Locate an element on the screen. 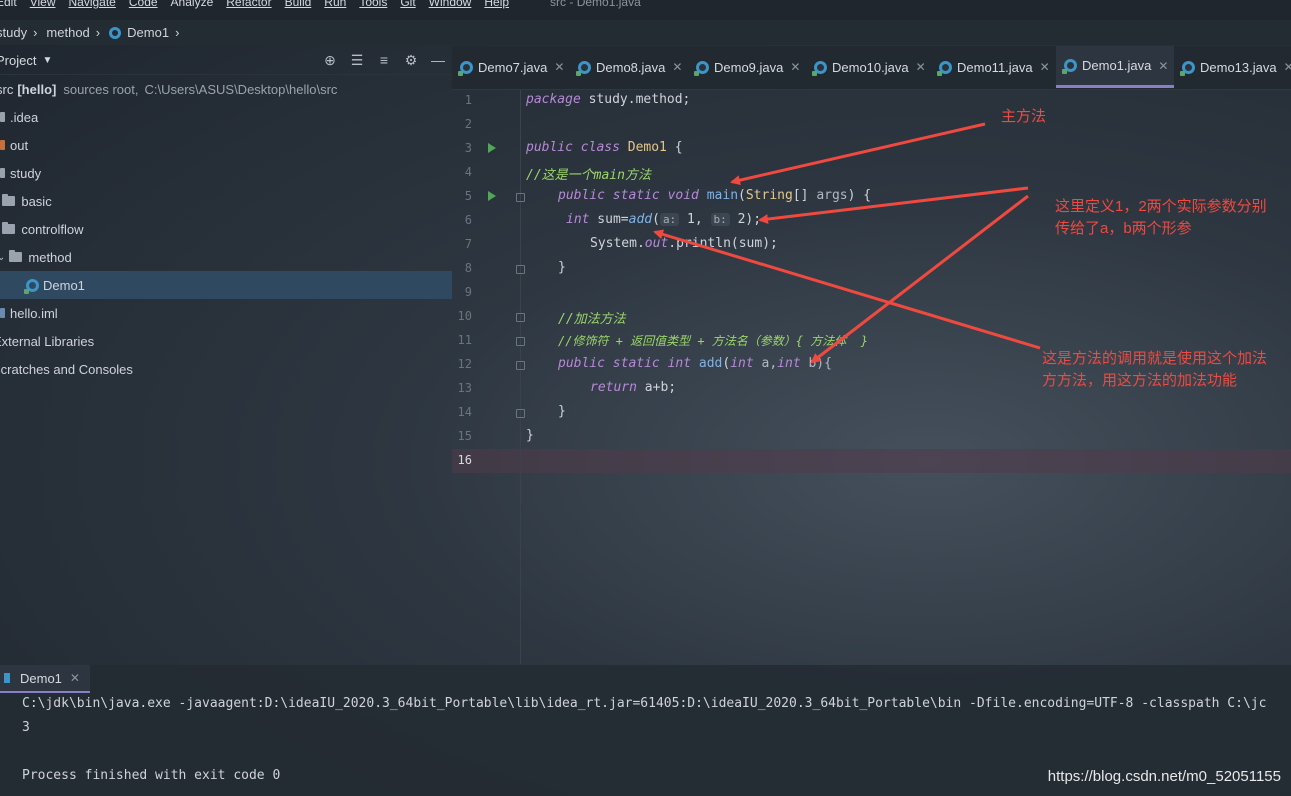  run-config-icon is located at coordinates (7, 678).